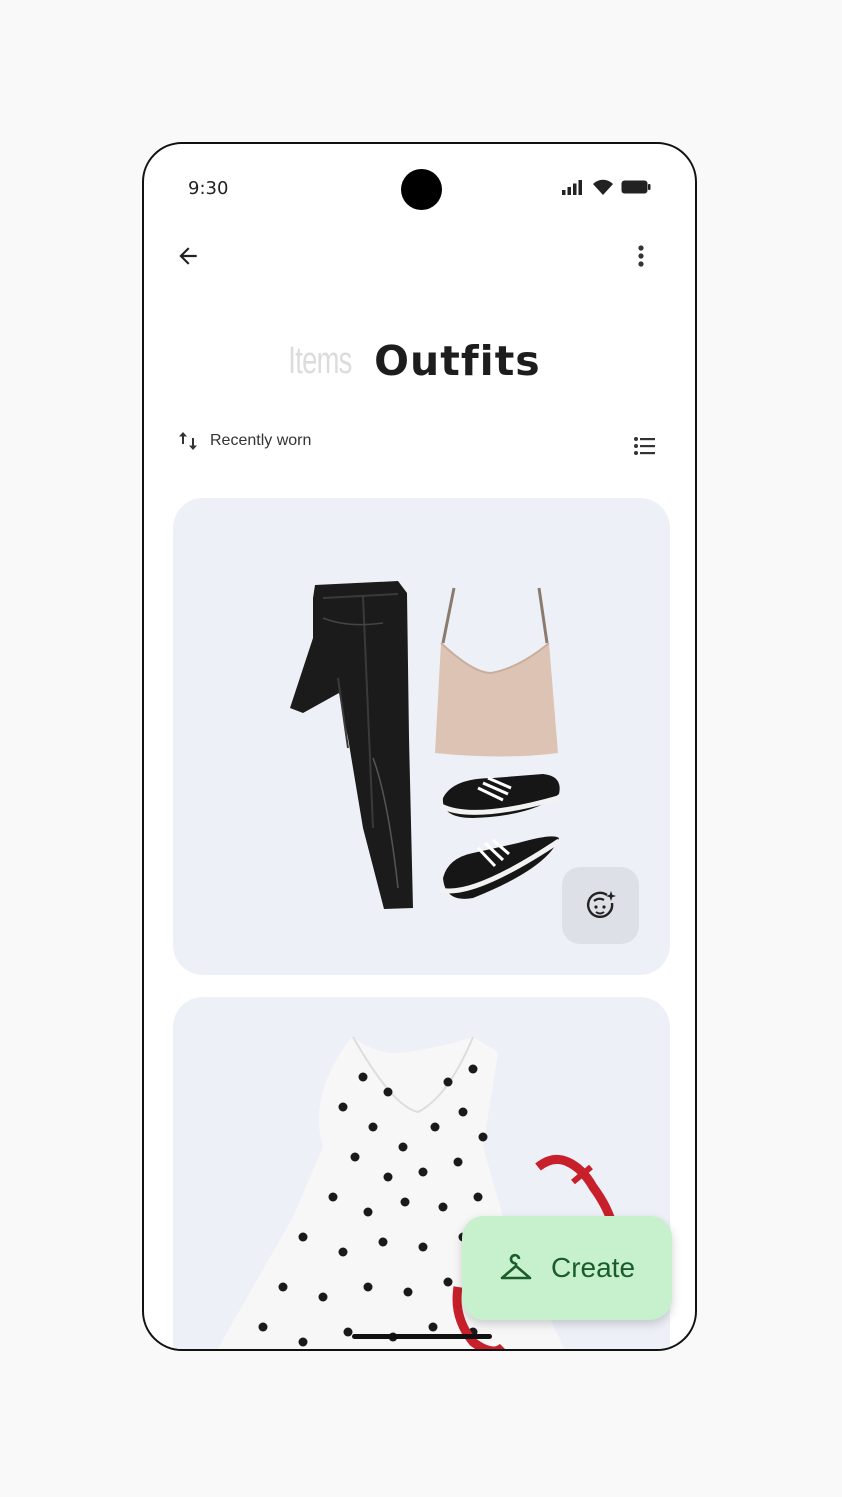 The image size is (842, 1497). I want to click on back-button, so click(188, 256).